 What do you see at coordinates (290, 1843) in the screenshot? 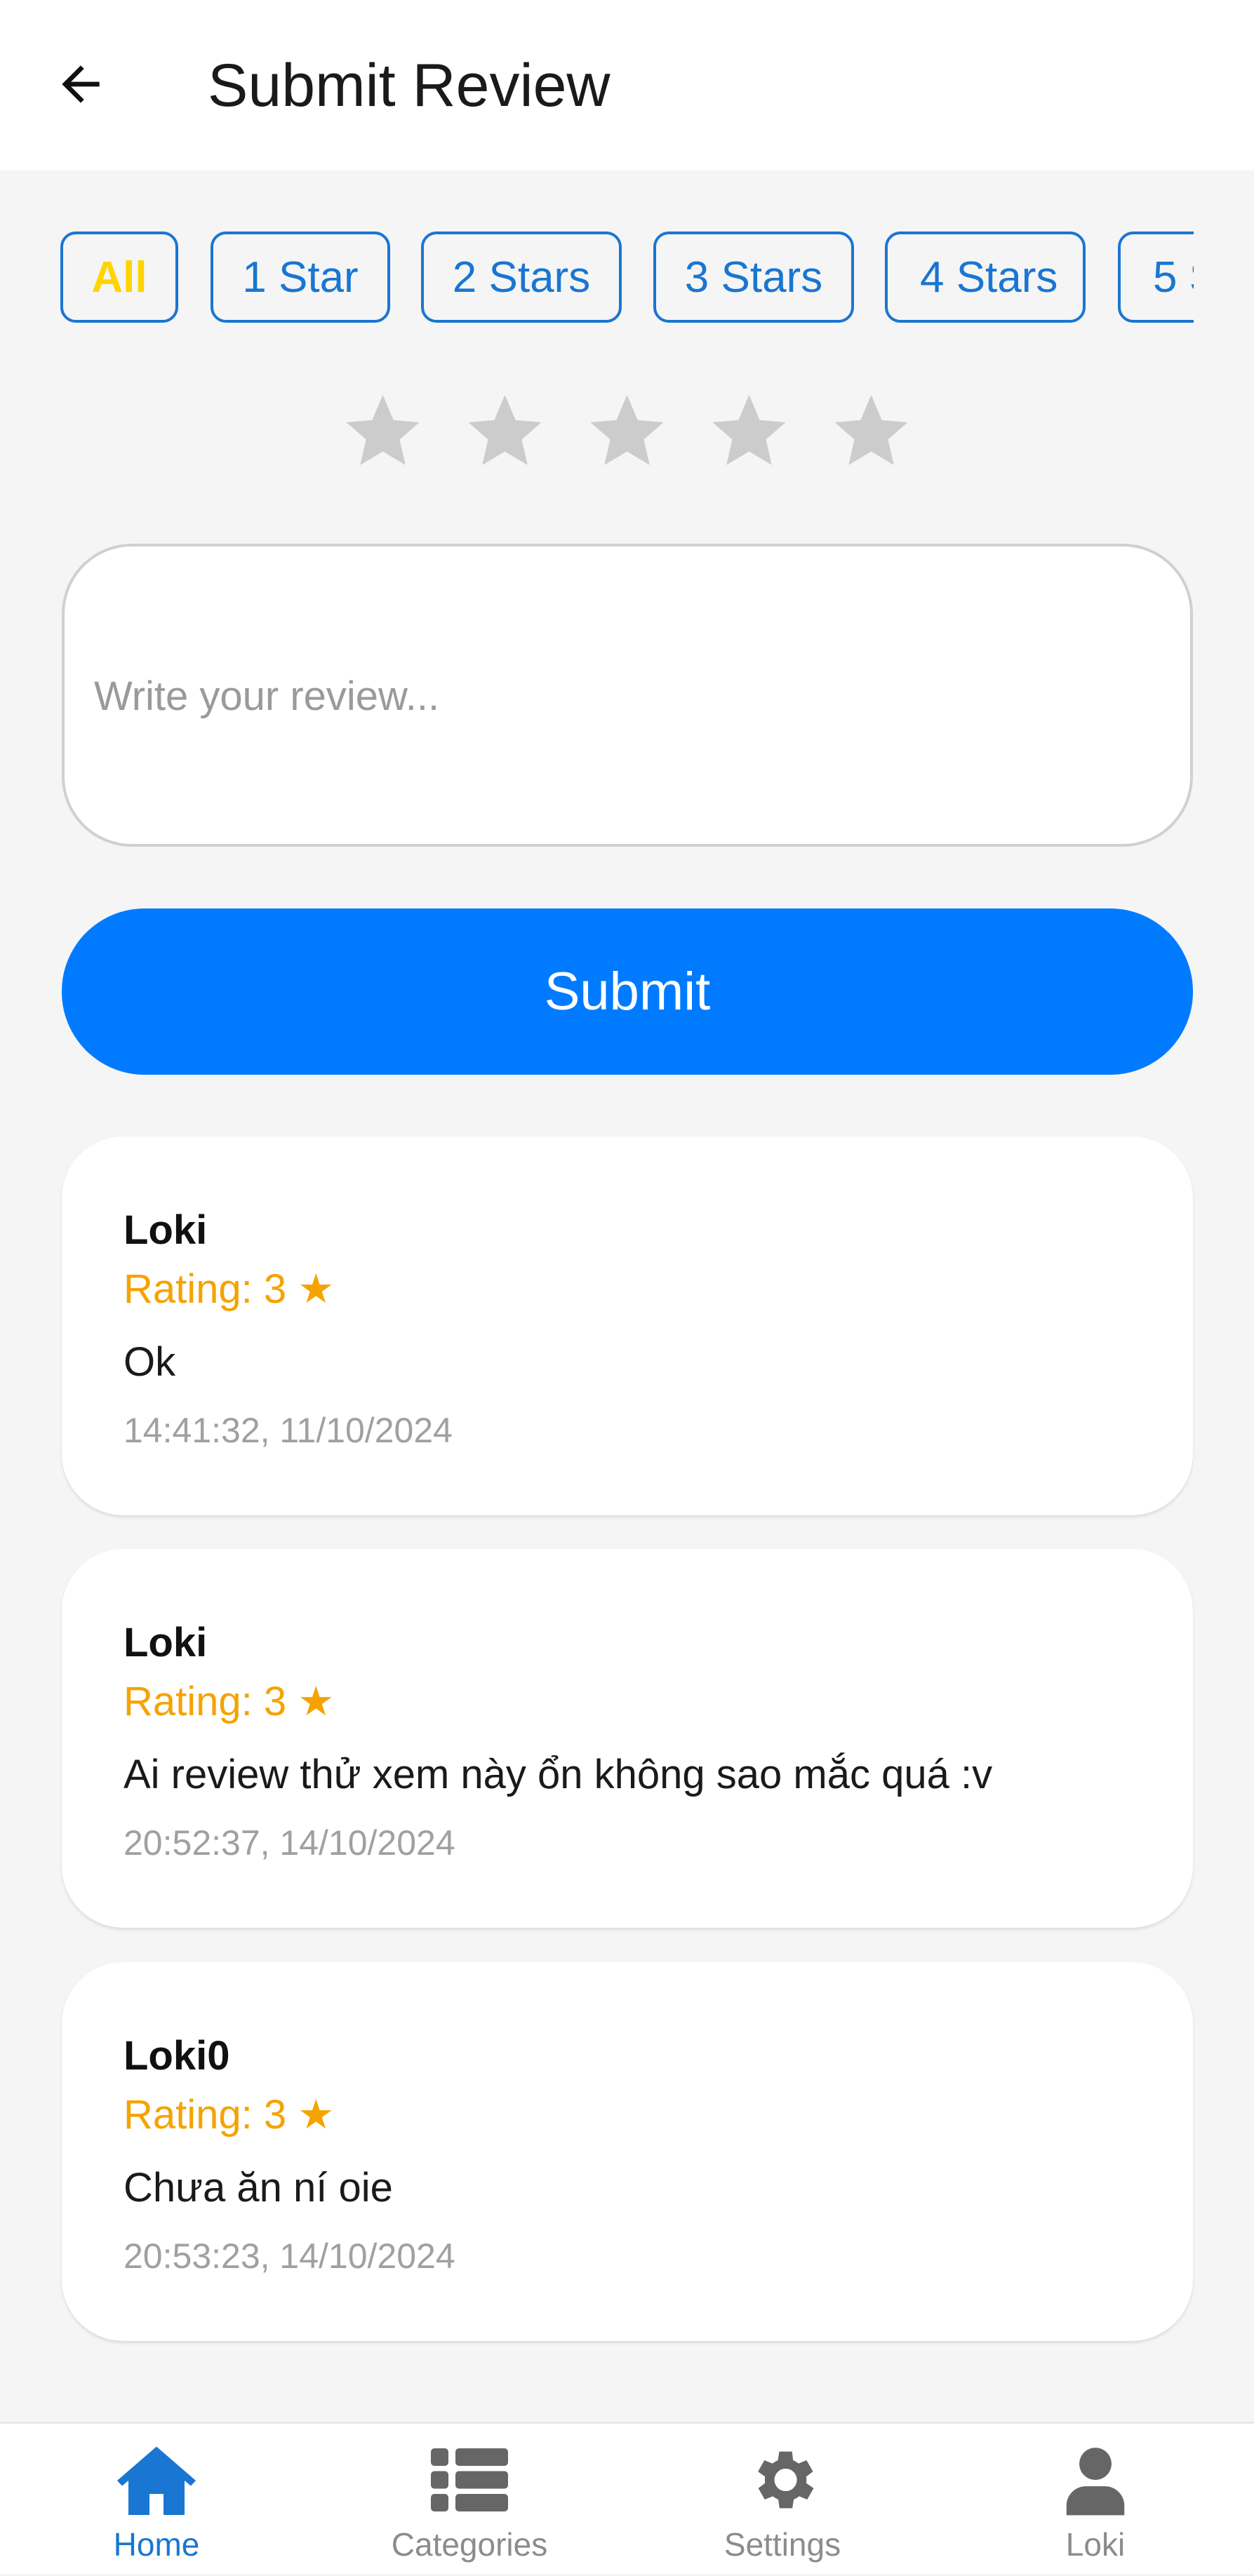
I see `review-timestamp: 20:52:37, 14/10/2024` at bounding box center [290, 1843].